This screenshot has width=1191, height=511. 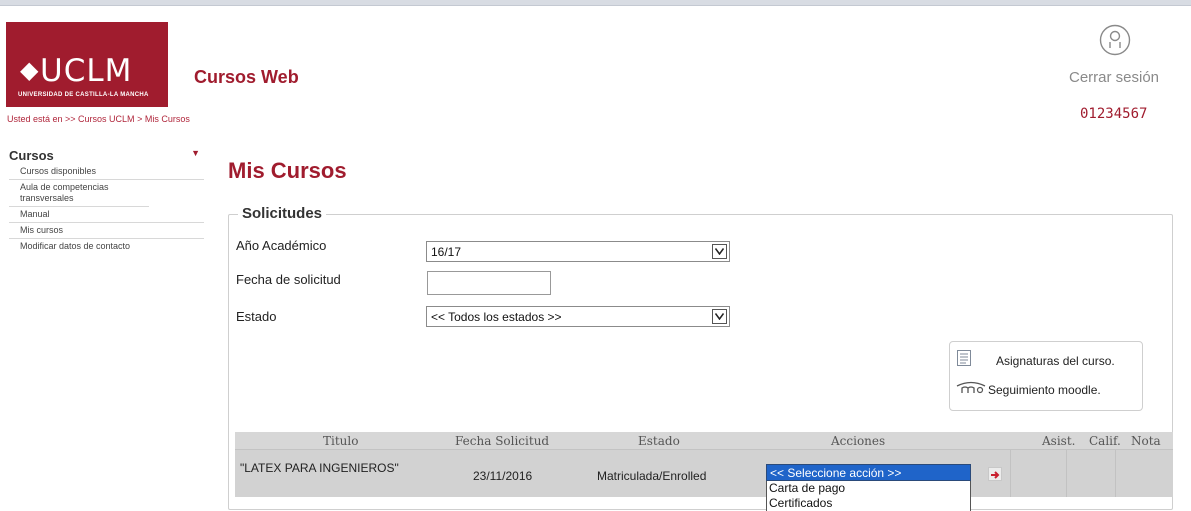 What do you see at coordinates (595, 3) in the screenshot?
I see `top-rule` at bounding box center [595, 3].